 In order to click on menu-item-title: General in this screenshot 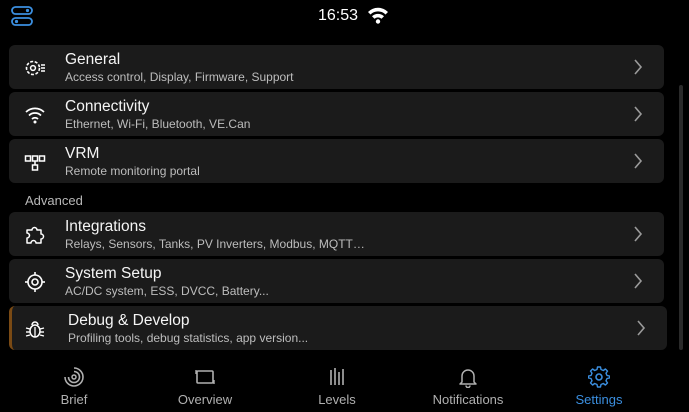, I will do `click(93, 59)`.